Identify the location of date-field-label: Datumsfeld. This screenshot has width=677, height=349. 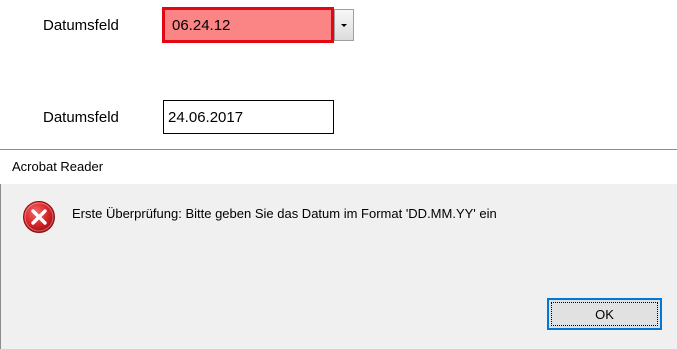
(81, 25).